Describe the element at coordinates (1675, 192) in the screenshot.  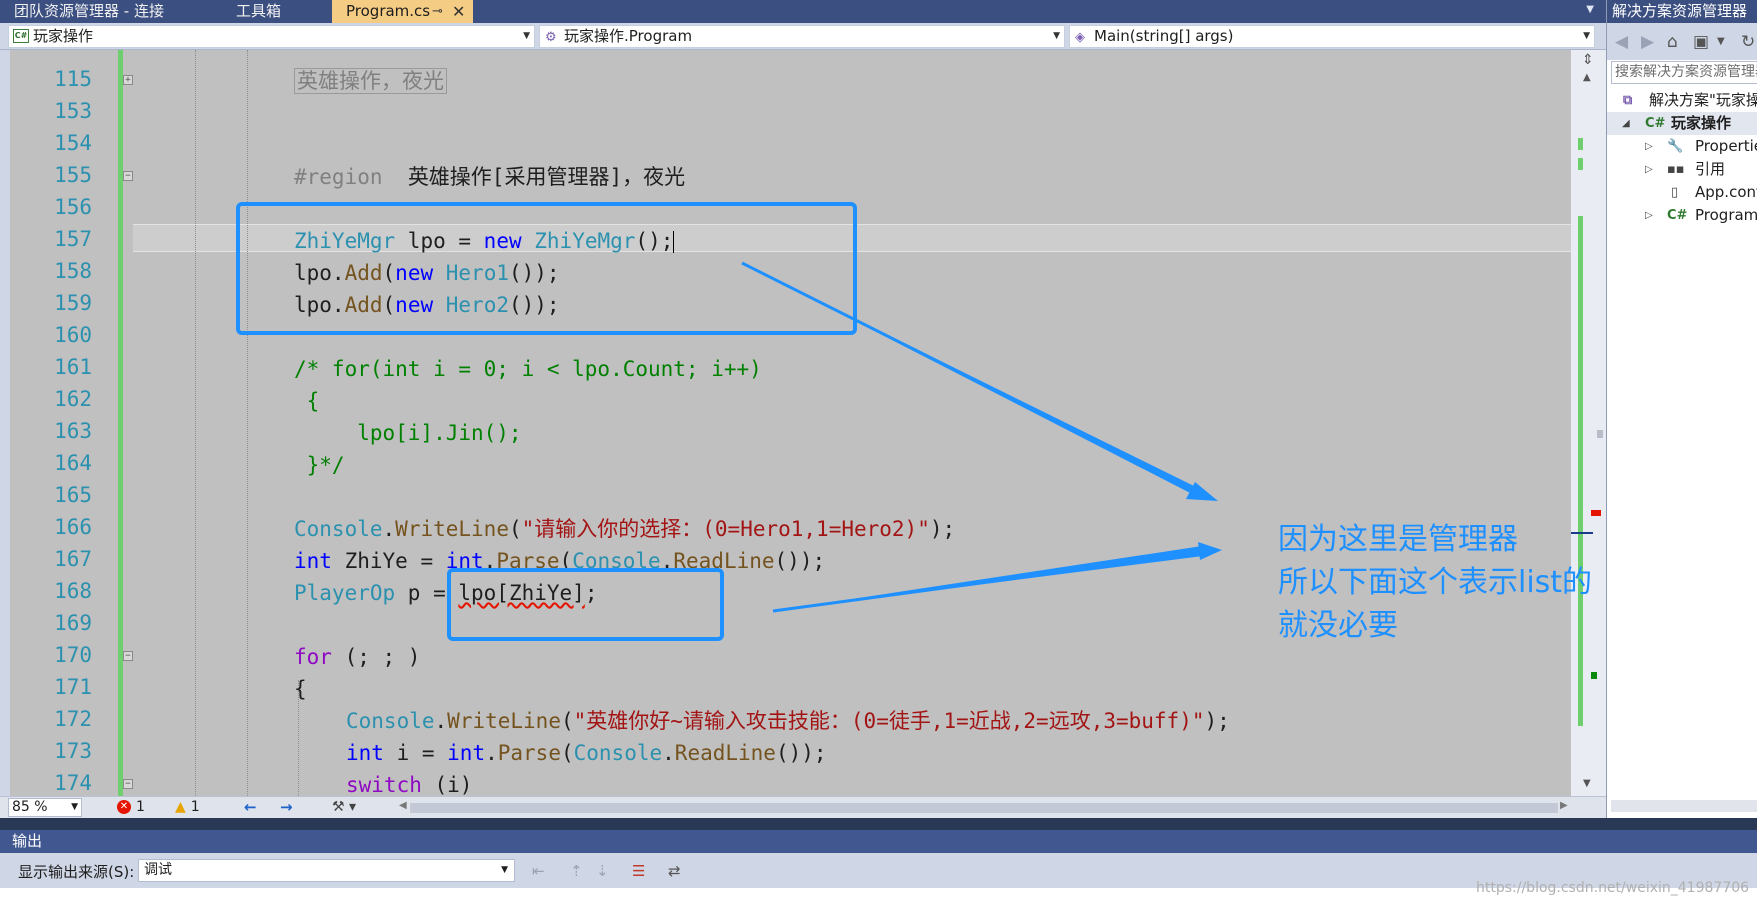
I see `config-file-icon: ▯` at that location.